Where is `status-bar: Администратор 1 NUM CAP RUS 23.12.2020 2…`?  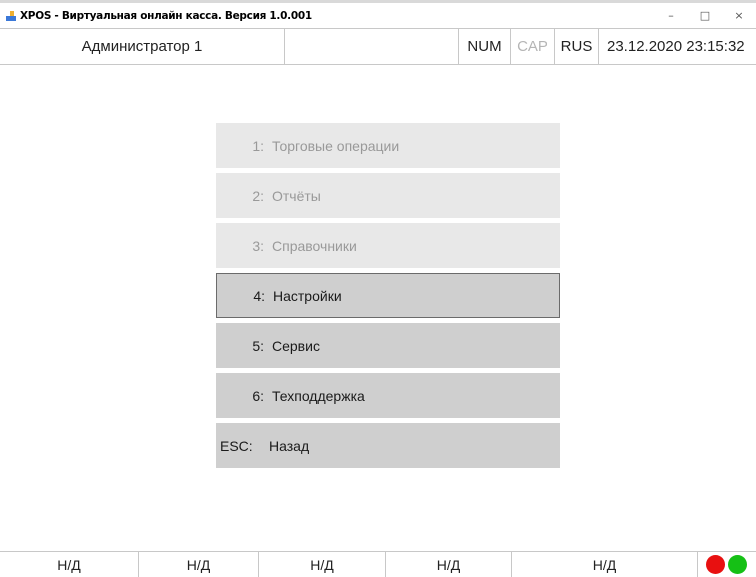 status-bar: Администратор 1 NUM CAP RUS 23.12.2020 2… is located at coordinates (378, 46).